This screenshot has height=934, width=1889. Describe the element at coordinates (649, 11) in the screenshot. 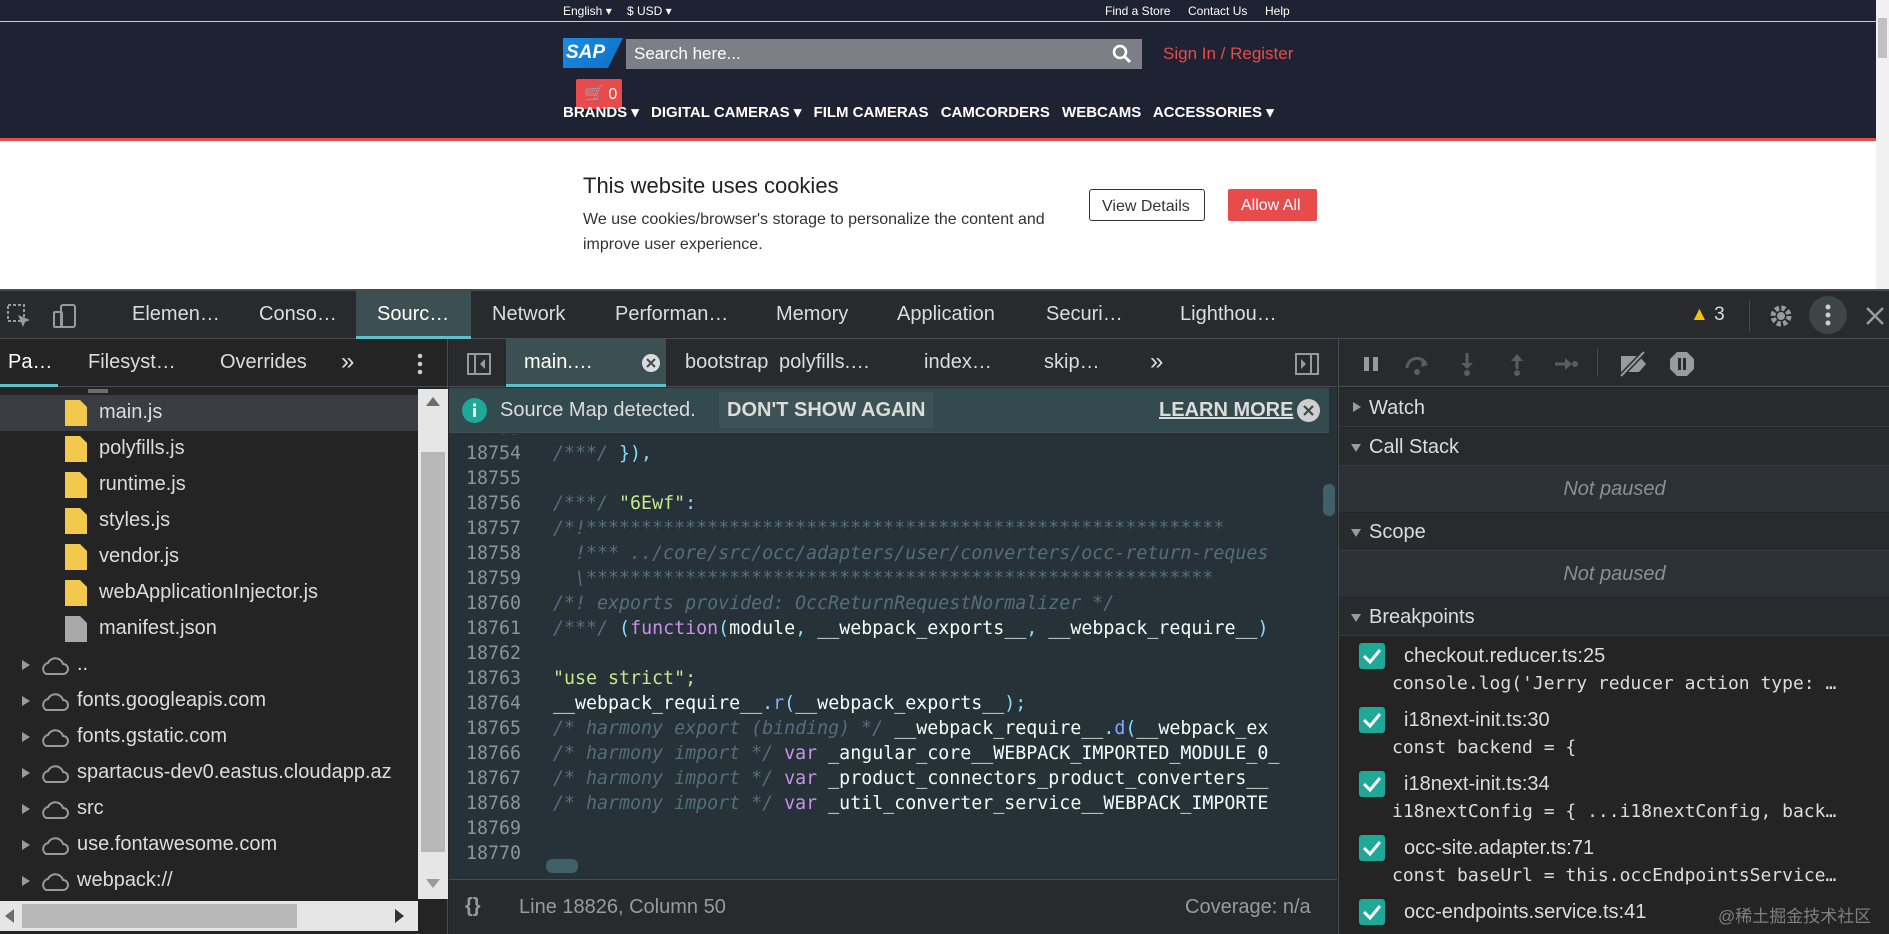

I see `currency-select: $ USD ▾` at that location.